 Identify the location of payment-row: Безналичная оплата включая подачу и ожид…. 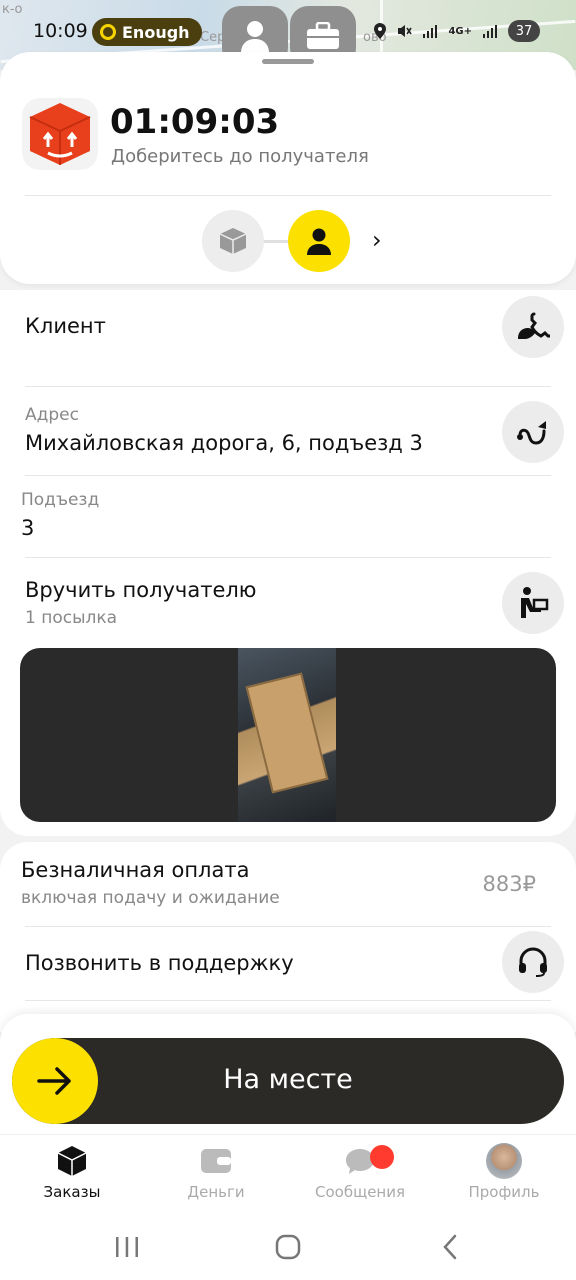
(288, 884).